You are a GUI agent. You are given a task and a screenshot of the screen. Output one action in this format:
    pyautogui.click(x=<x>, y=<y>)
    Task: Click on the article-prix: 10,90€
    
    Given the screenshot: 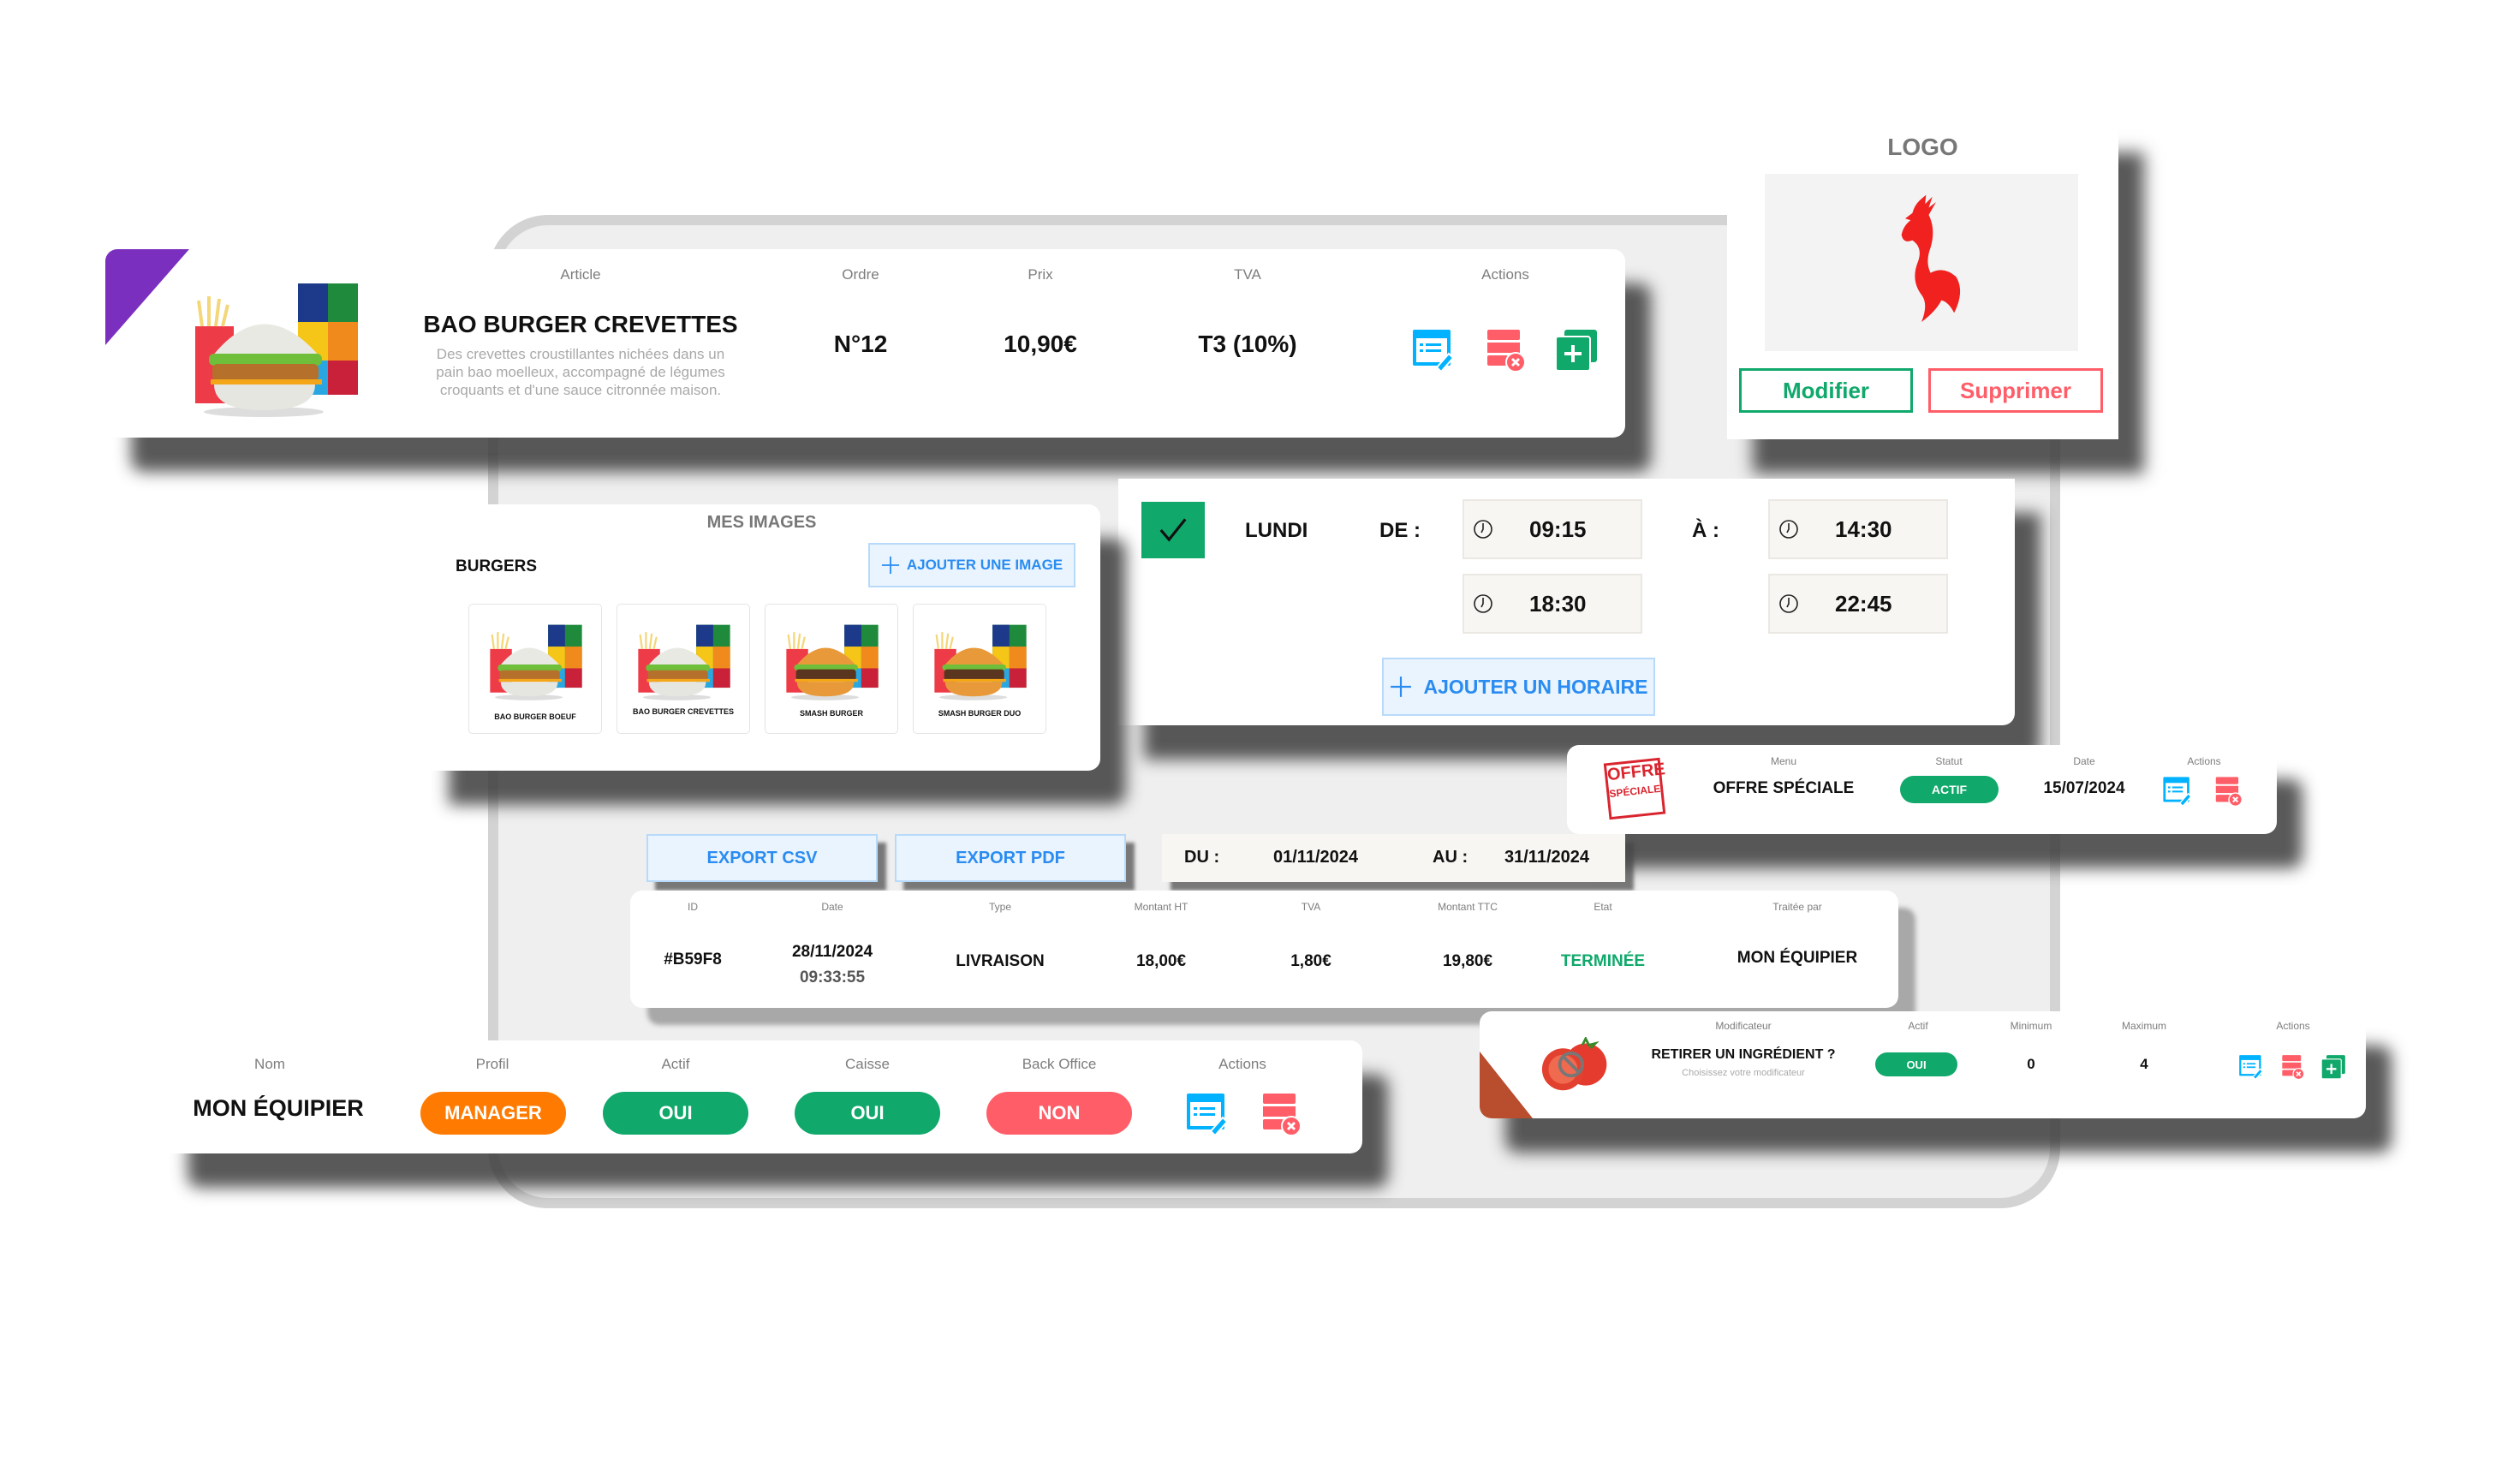 What is the action you would take?
    pyautogui.click(x=1040, y=344)
    